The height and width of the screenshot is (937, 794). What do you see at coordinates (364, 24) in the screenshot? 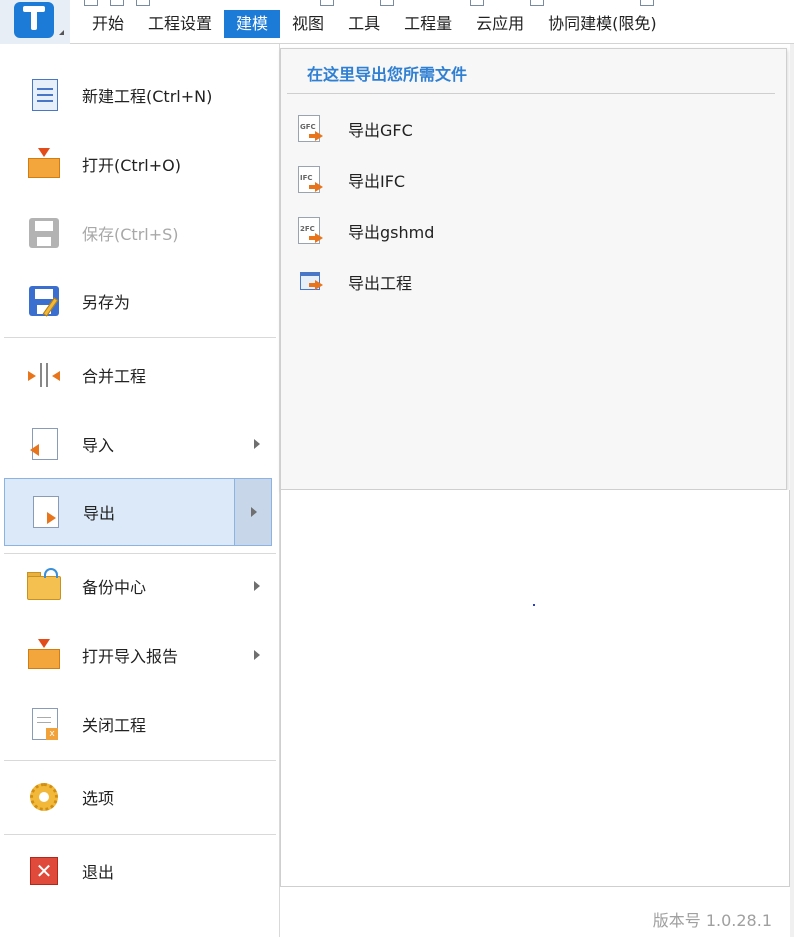
I see `tab-tools: 工具` at bounding box center [364, 24].